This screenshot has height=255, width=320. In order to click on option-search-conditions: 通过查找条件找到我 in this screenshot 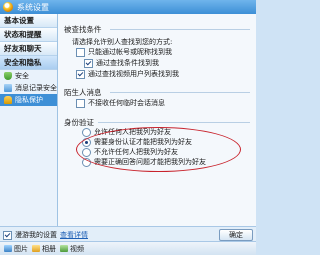, I will do `click(121, 63)`.